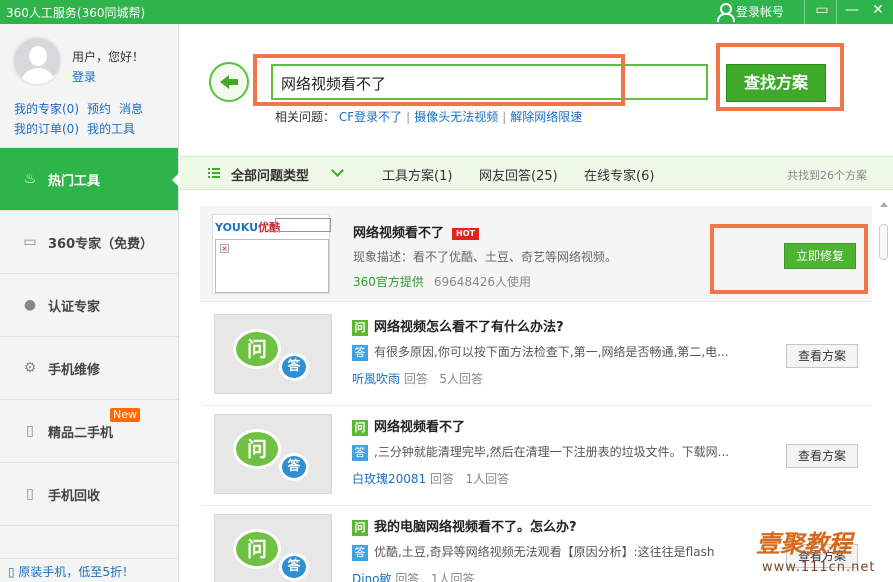 This screenshot has width=893, height=582. What do you see at coordinates (37, 61) in the screenshot?
I see `avatar` at bounding box center [37, 61].